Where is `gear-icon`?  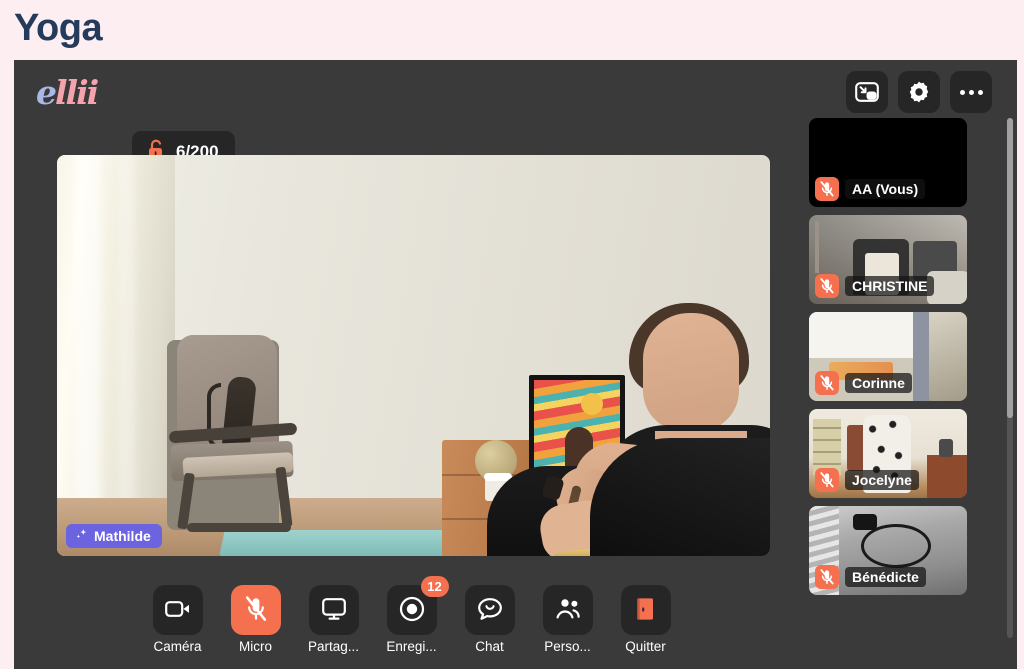
gear-icon is located at coordinates (919, 92).